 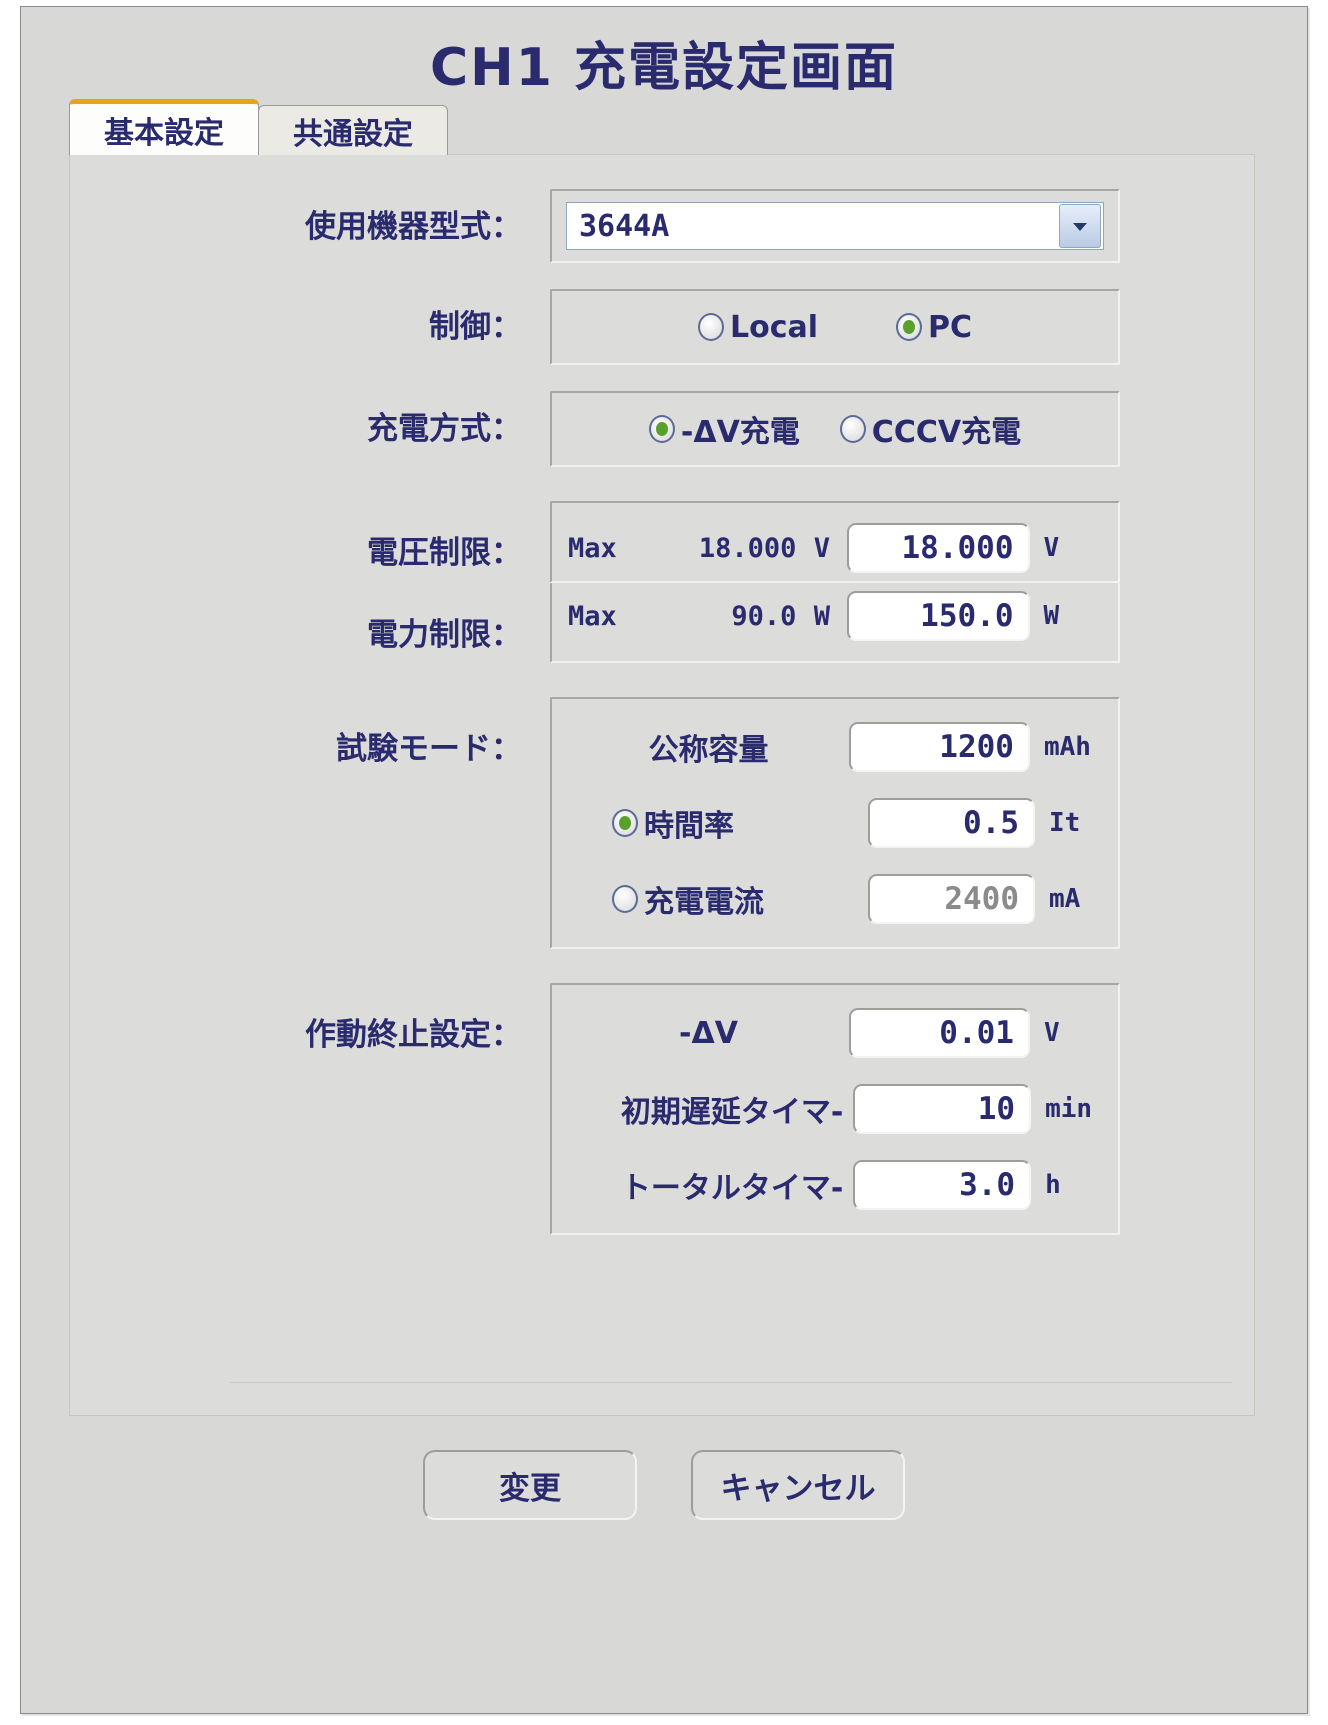 I want to click on power-max-label: Max, so click(x=592, y=616).